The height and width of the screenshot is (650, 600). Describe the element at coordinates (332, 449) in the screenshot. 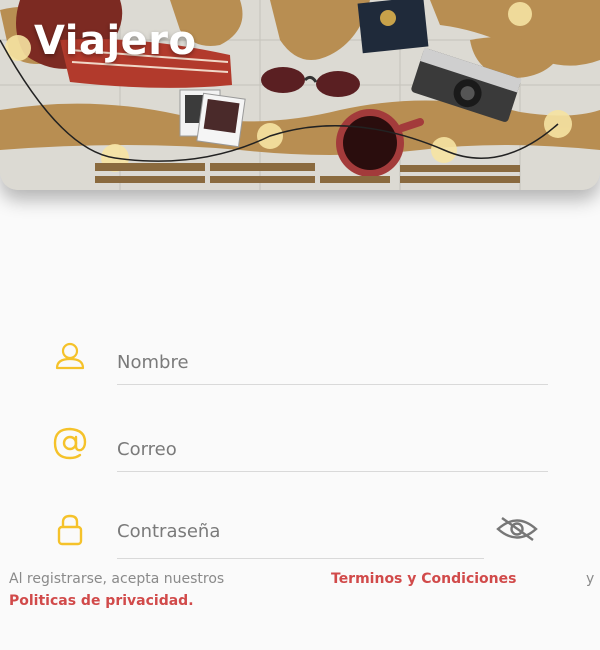

I see `email-input` at that location.